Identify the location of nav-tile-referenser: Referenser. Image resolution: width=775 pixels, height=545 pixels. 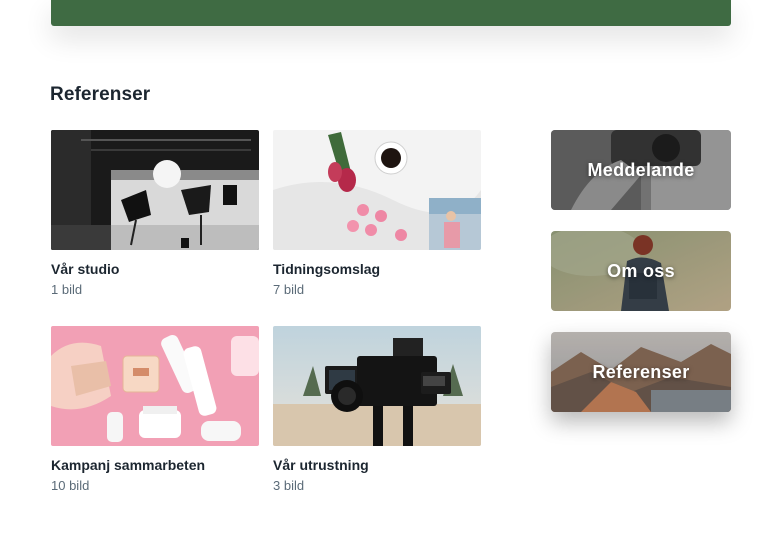
(641, 372).